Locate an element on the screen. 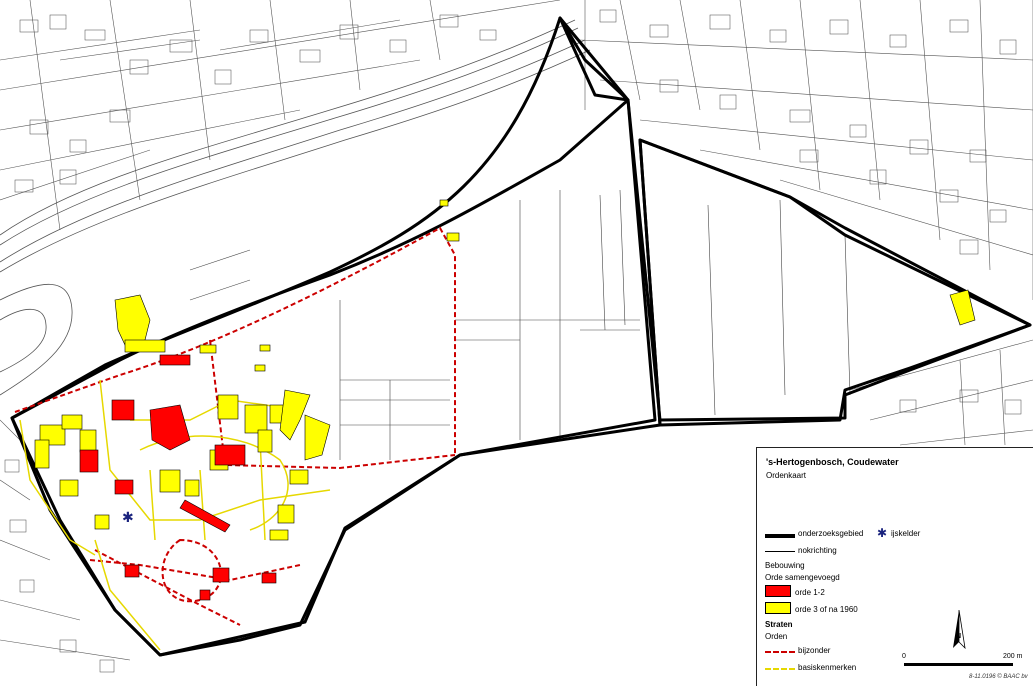  ice-cellar-legend-icon: ✱ is located at coordinates (882, 533).